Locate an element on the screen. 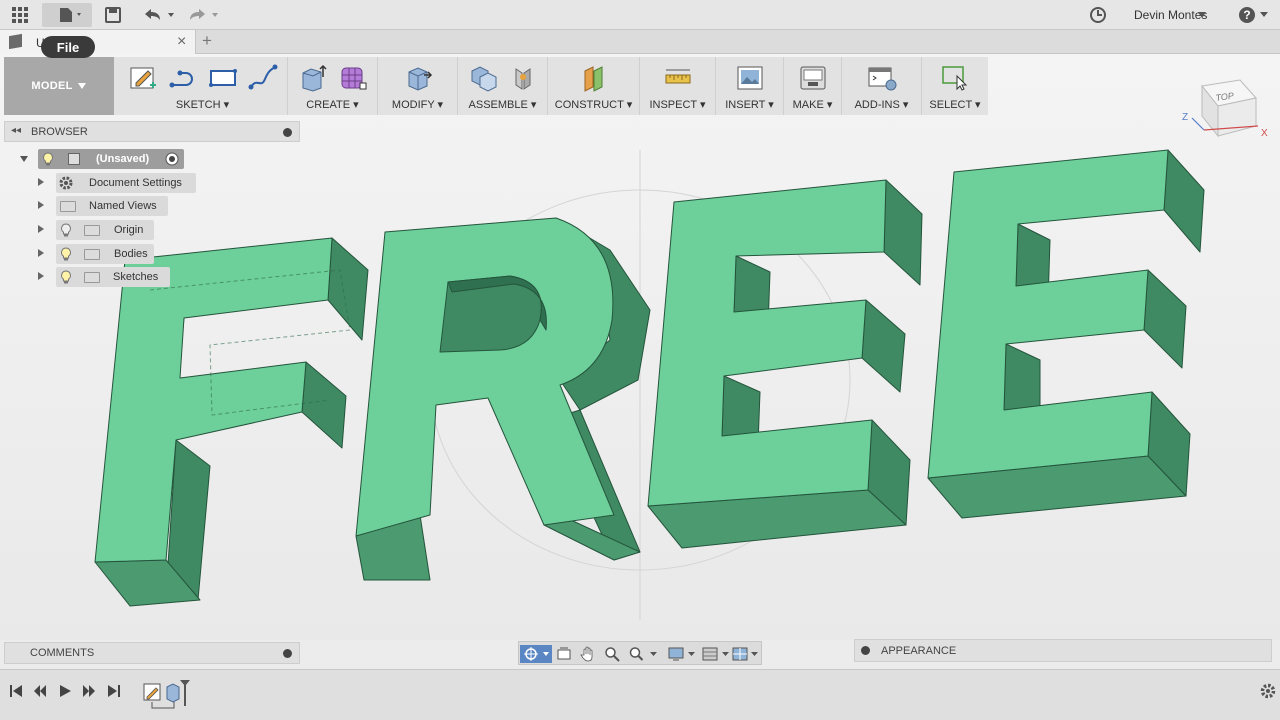 This screenshot has width=1280, height=720. press-pull-icon is located at coordinates (418, 78).